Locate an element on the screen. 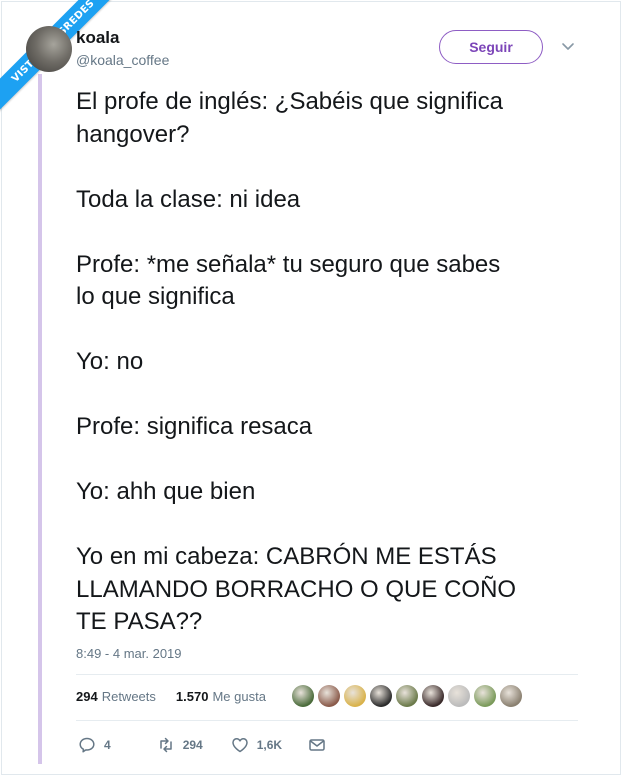  follow-button: Seguir is located at coordinates (491, 47).